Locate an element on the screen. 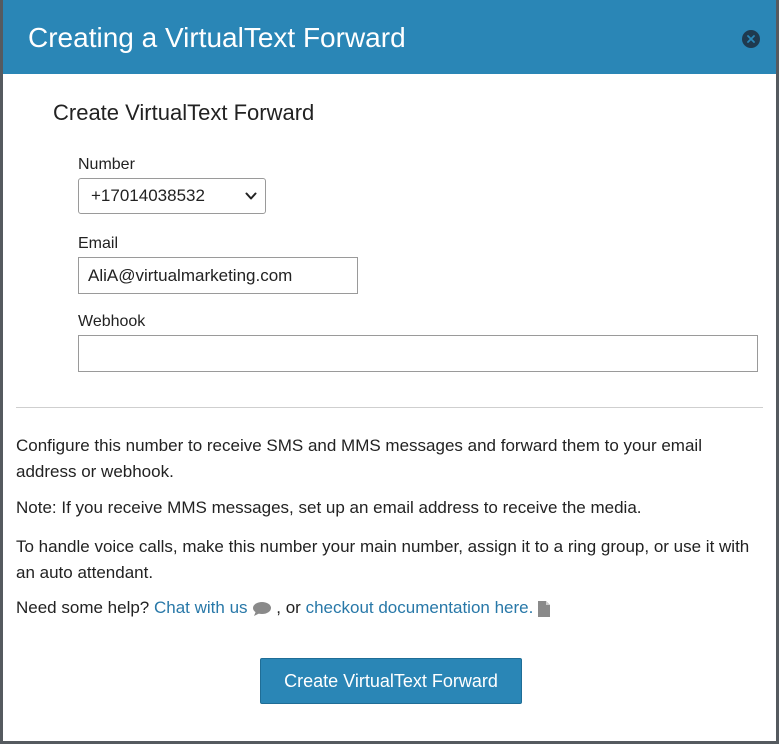 The image size is (779, 744). number-select: +17014038532 is located at coordinates (172, 196).